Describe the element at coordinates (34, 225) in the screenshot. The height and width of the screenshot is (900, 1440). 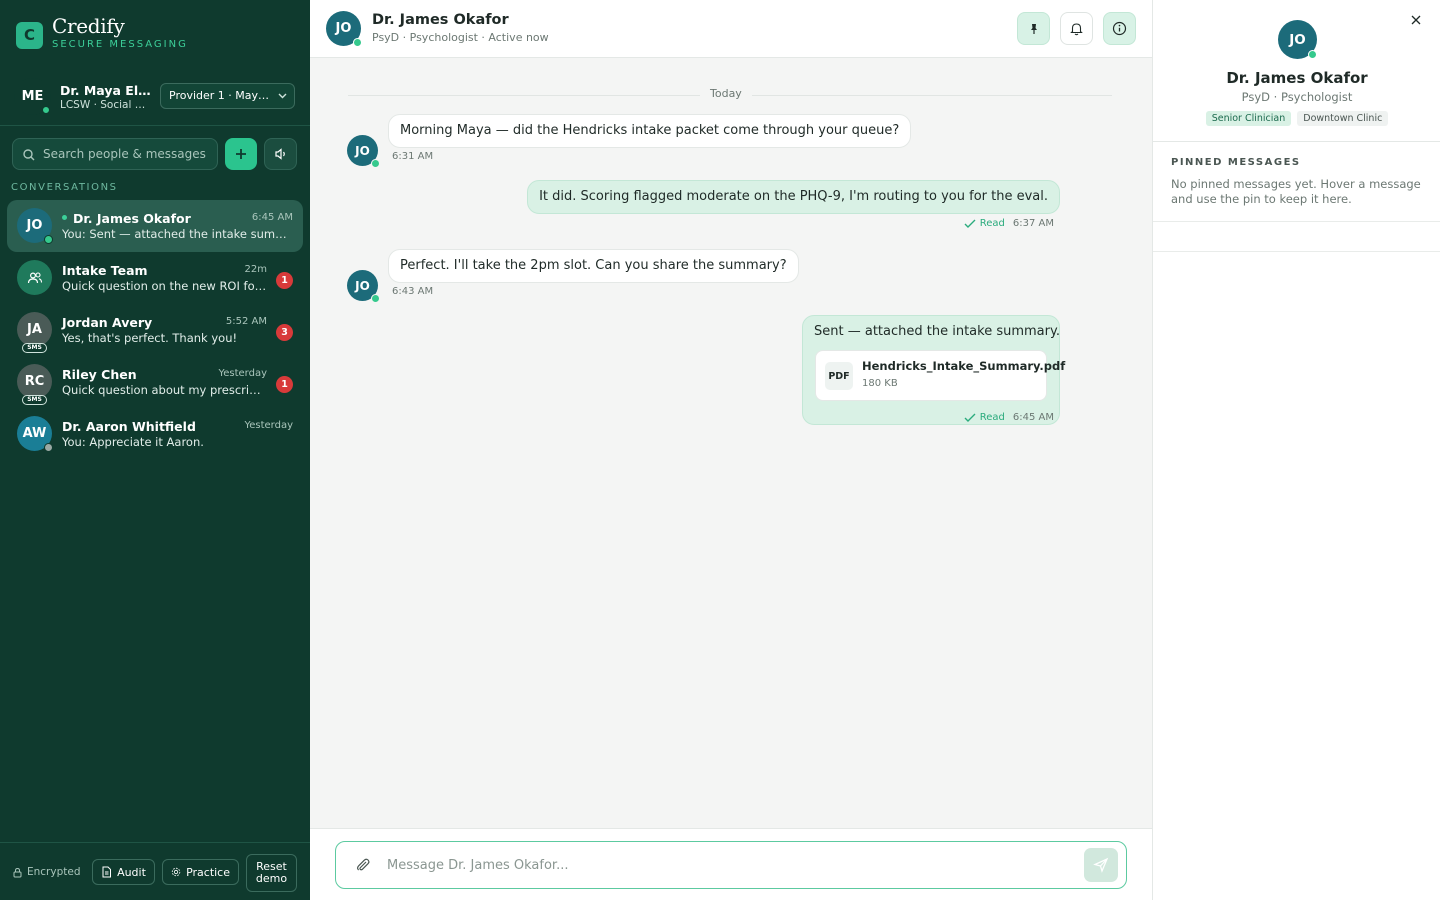
I see `avatar-initials: JO` at that location.